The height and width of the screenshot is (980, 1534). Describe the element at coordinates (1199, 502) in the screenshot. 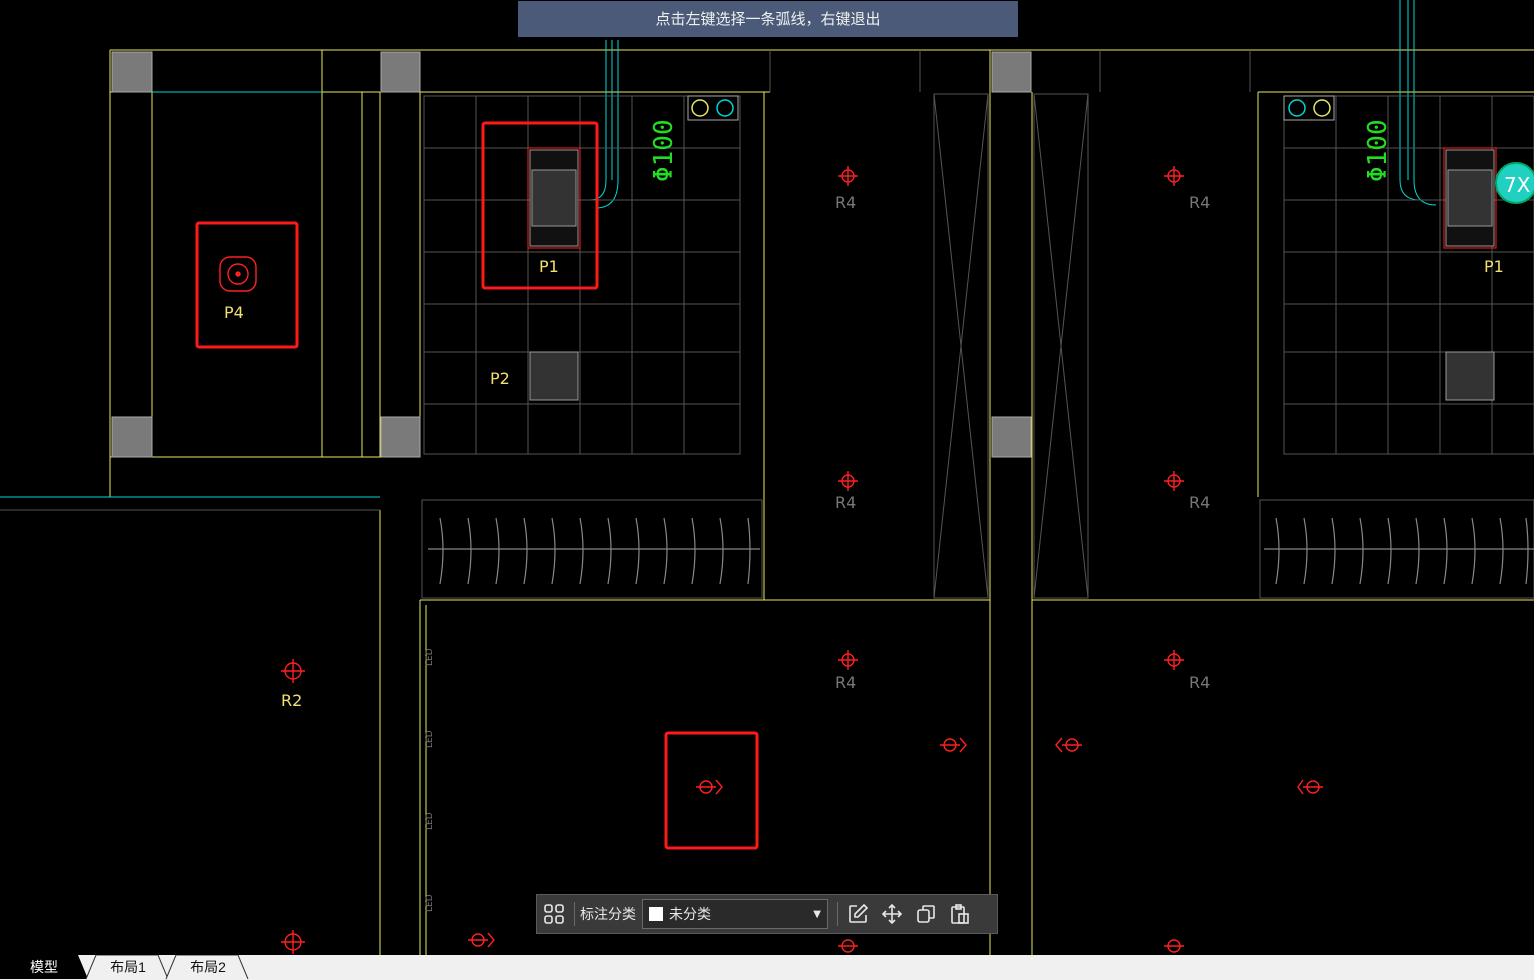

I see `label-r4-4: R4` at that location.